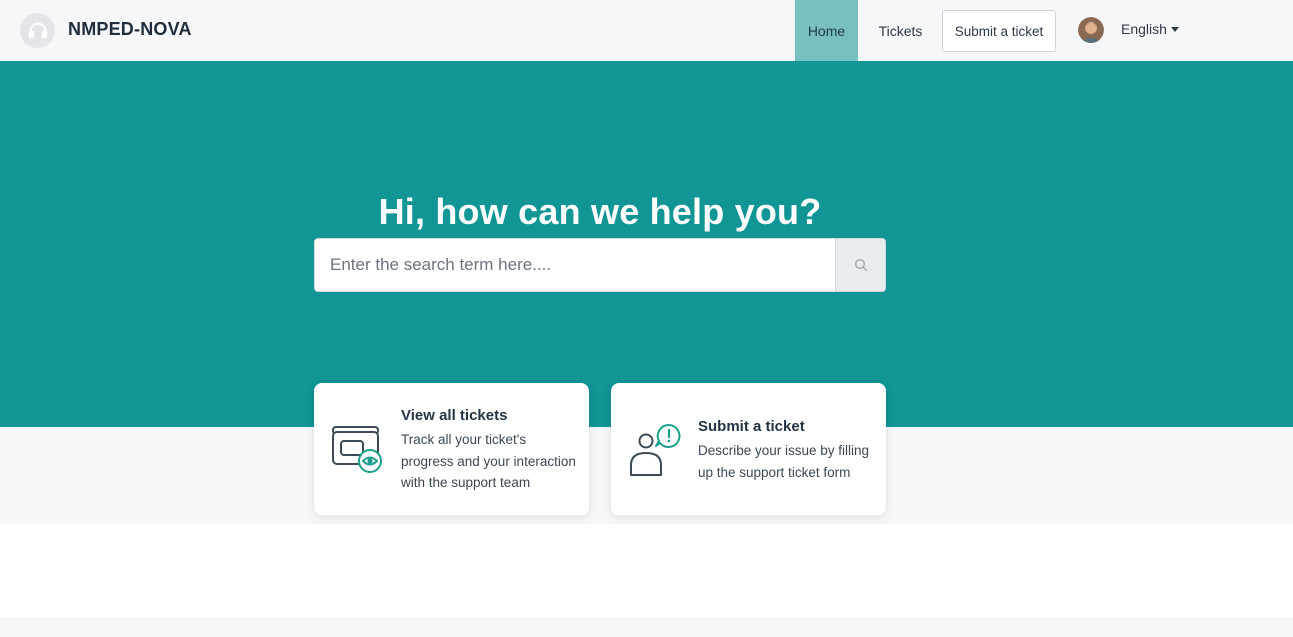 The image size is (1293, 637). Describe the element at coordinates (826, 30) in the screenshot. I see `nav-home-link: Home` at that location.